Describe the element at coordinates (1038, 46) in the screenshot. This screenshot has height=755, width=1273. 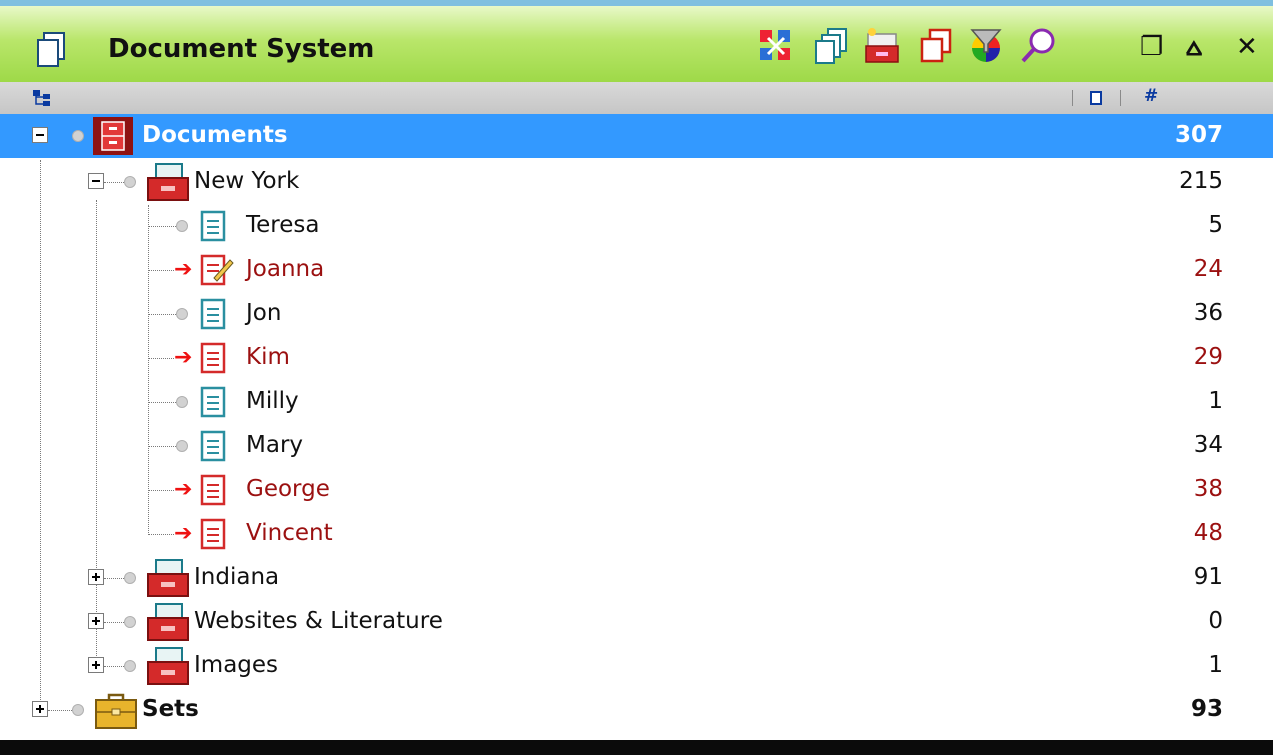
I see `search-icon` at that location.